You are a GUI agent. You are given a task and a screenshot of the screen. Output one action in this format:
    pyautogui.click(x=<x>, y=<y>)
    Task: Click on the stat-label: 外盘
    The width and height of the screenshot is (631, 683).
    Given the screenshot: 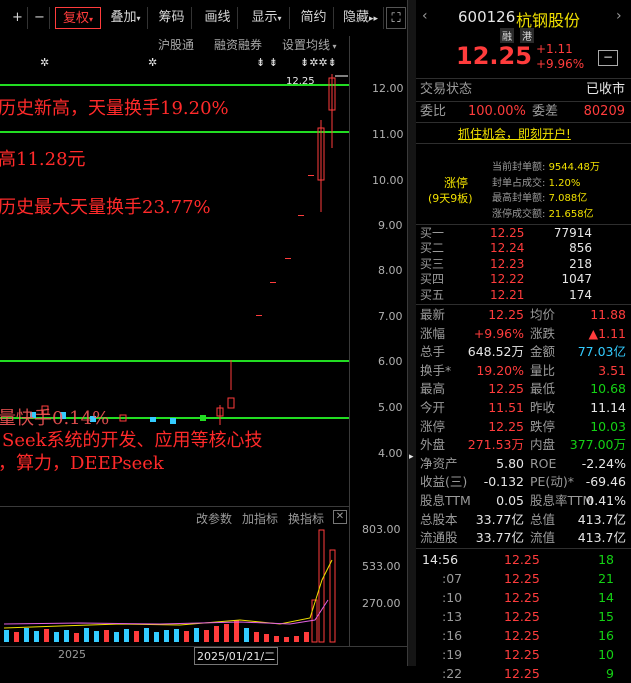 What is the action you would take?
    pyautogui.click(x=433, y=445)
    